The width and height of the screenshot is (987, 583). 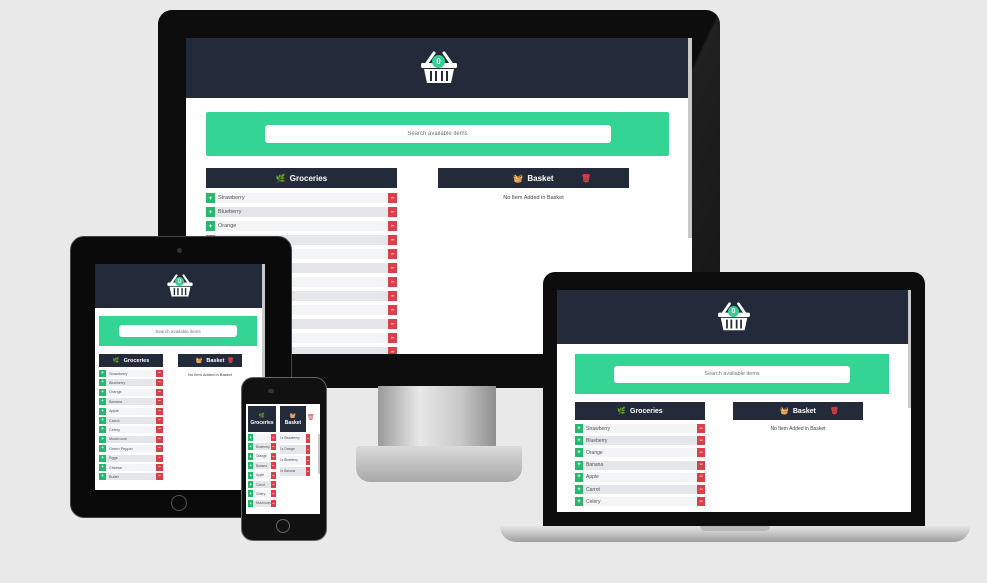 I want to click on phone-home-button, so click(x=283, y=526).